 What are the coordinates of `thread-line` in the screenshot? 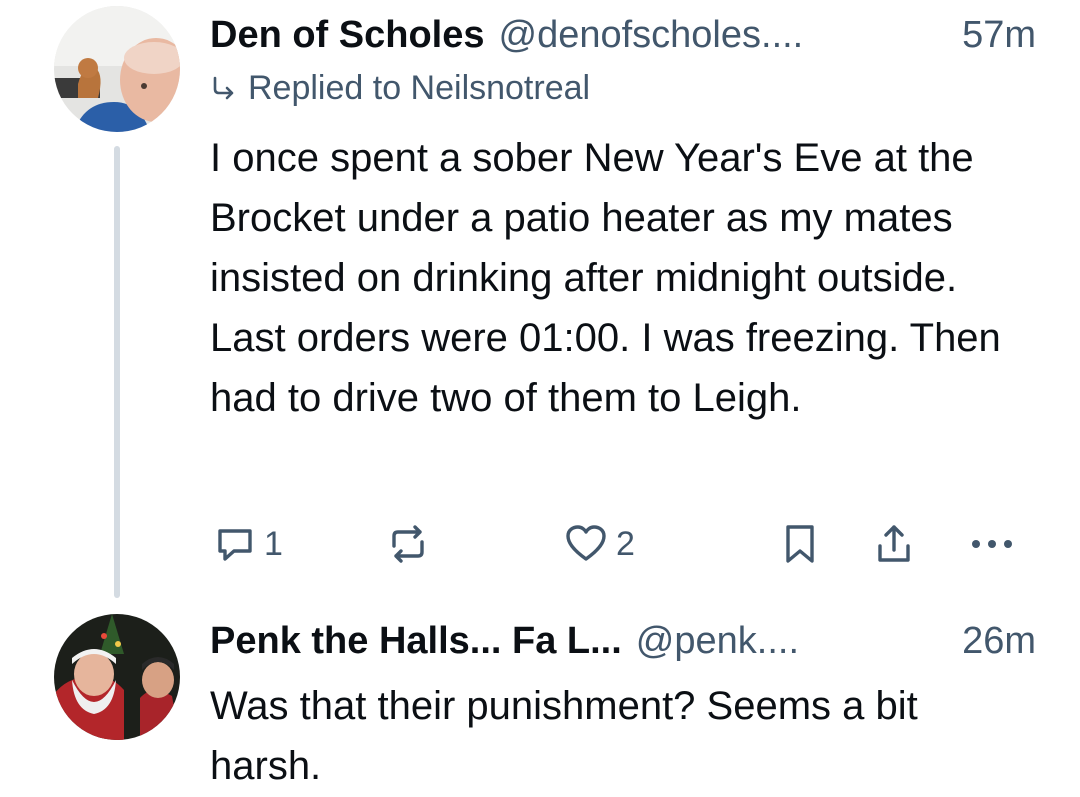 It's located at (117, 372).